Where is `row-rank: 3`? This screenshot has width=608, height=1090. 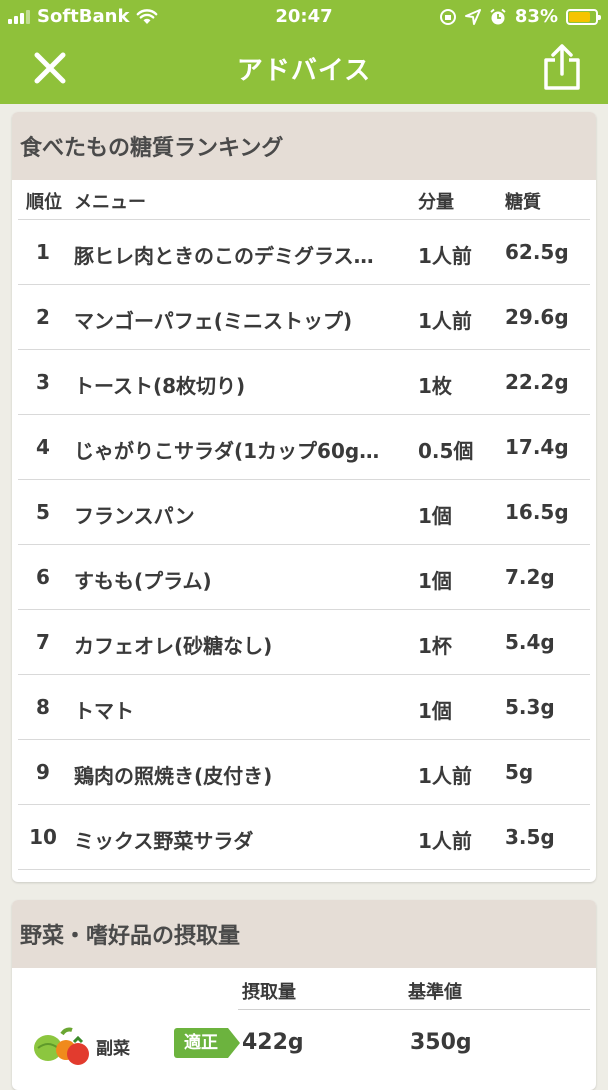
row-rank: 3 is located at coordinates (43, 382).